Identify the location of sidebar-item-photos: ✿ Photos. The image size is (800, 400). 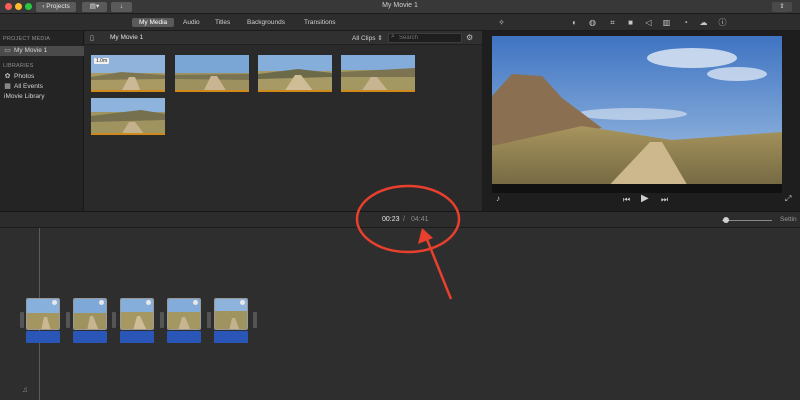
(42, 77).